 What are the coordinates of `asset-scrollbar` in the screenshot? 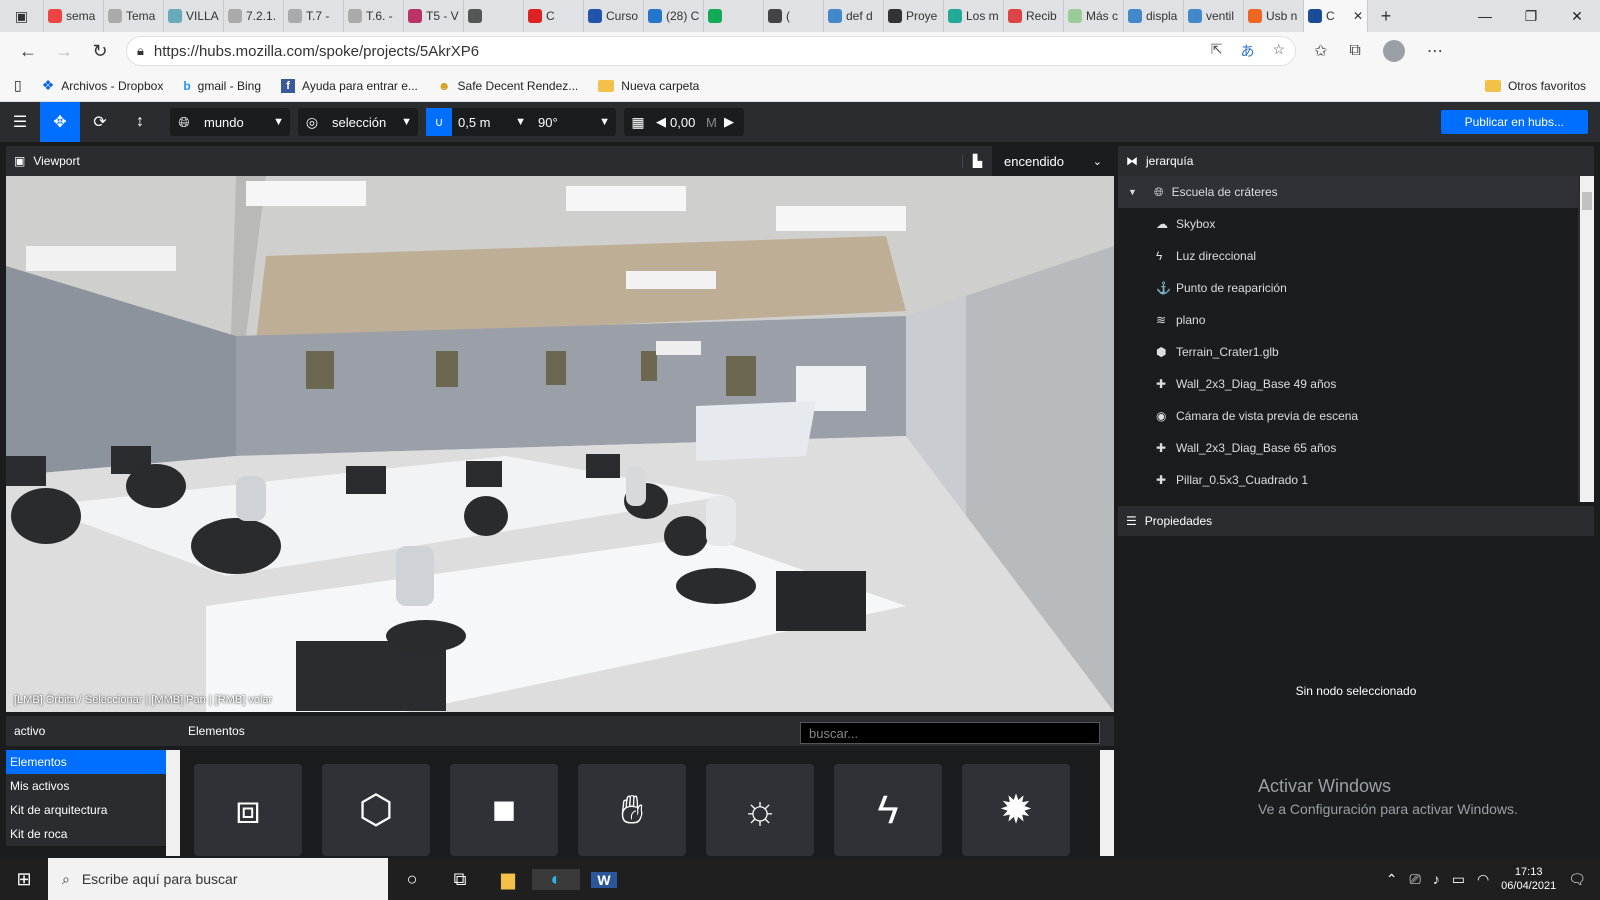 It's located at (1107, 803).